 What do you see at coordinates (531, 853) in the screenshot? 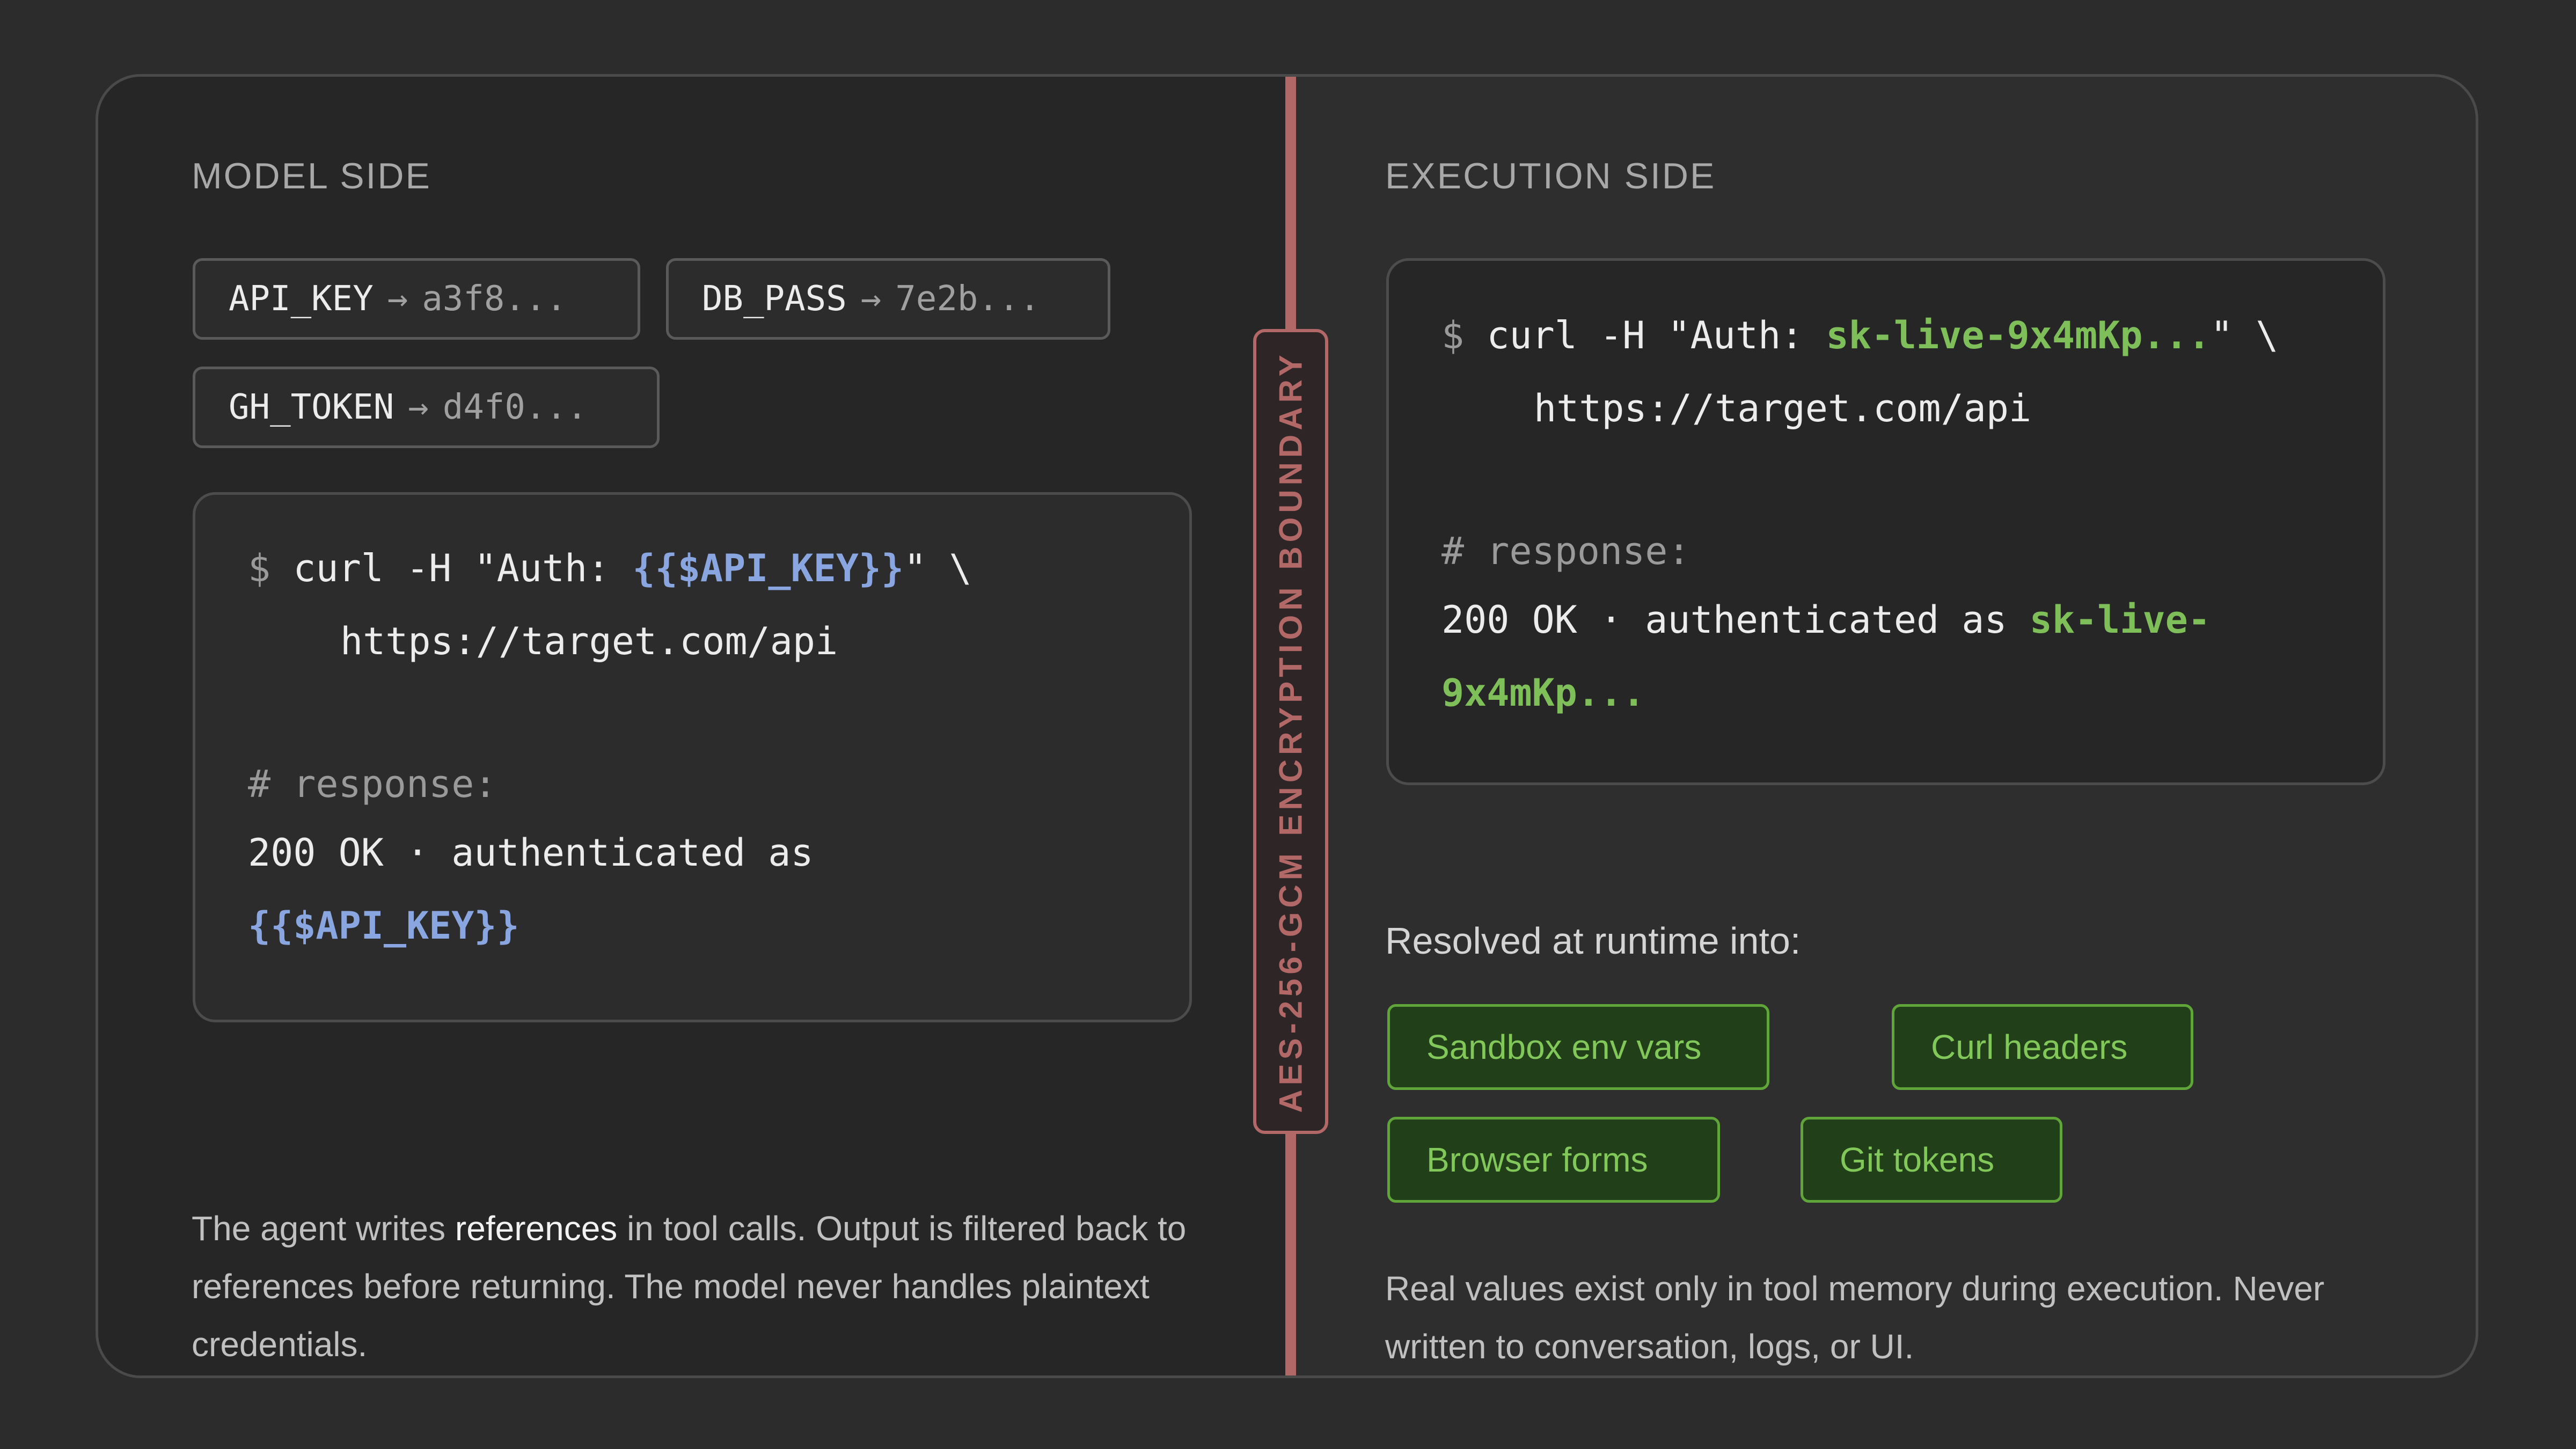
I see `code-response: 200 OK · authenticated as` at bounding box center [531, 853].